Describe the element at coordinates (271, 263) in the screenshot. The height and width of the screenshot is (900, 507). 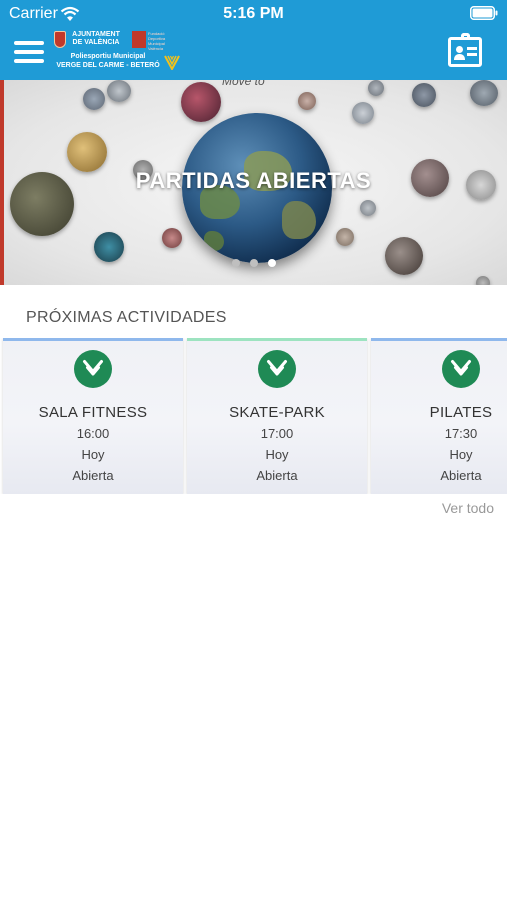
I see `carousel-dot-active` at that location.